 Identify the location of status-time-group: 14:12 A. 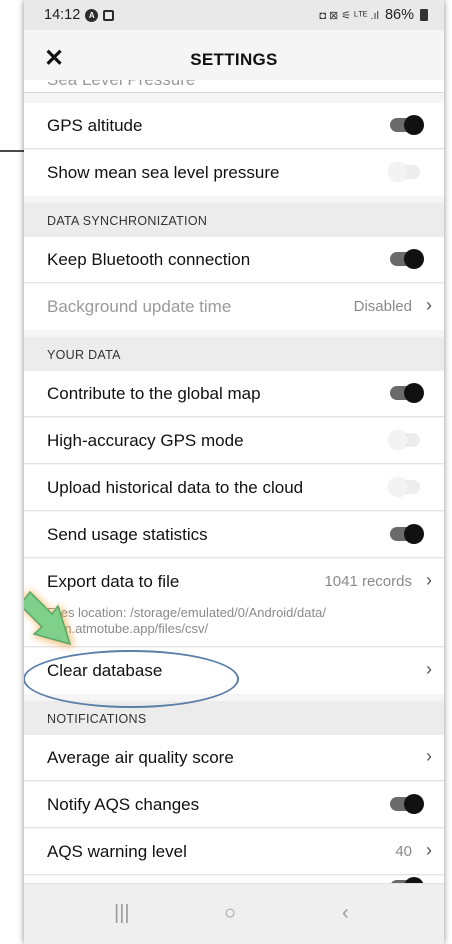
(79, 15).